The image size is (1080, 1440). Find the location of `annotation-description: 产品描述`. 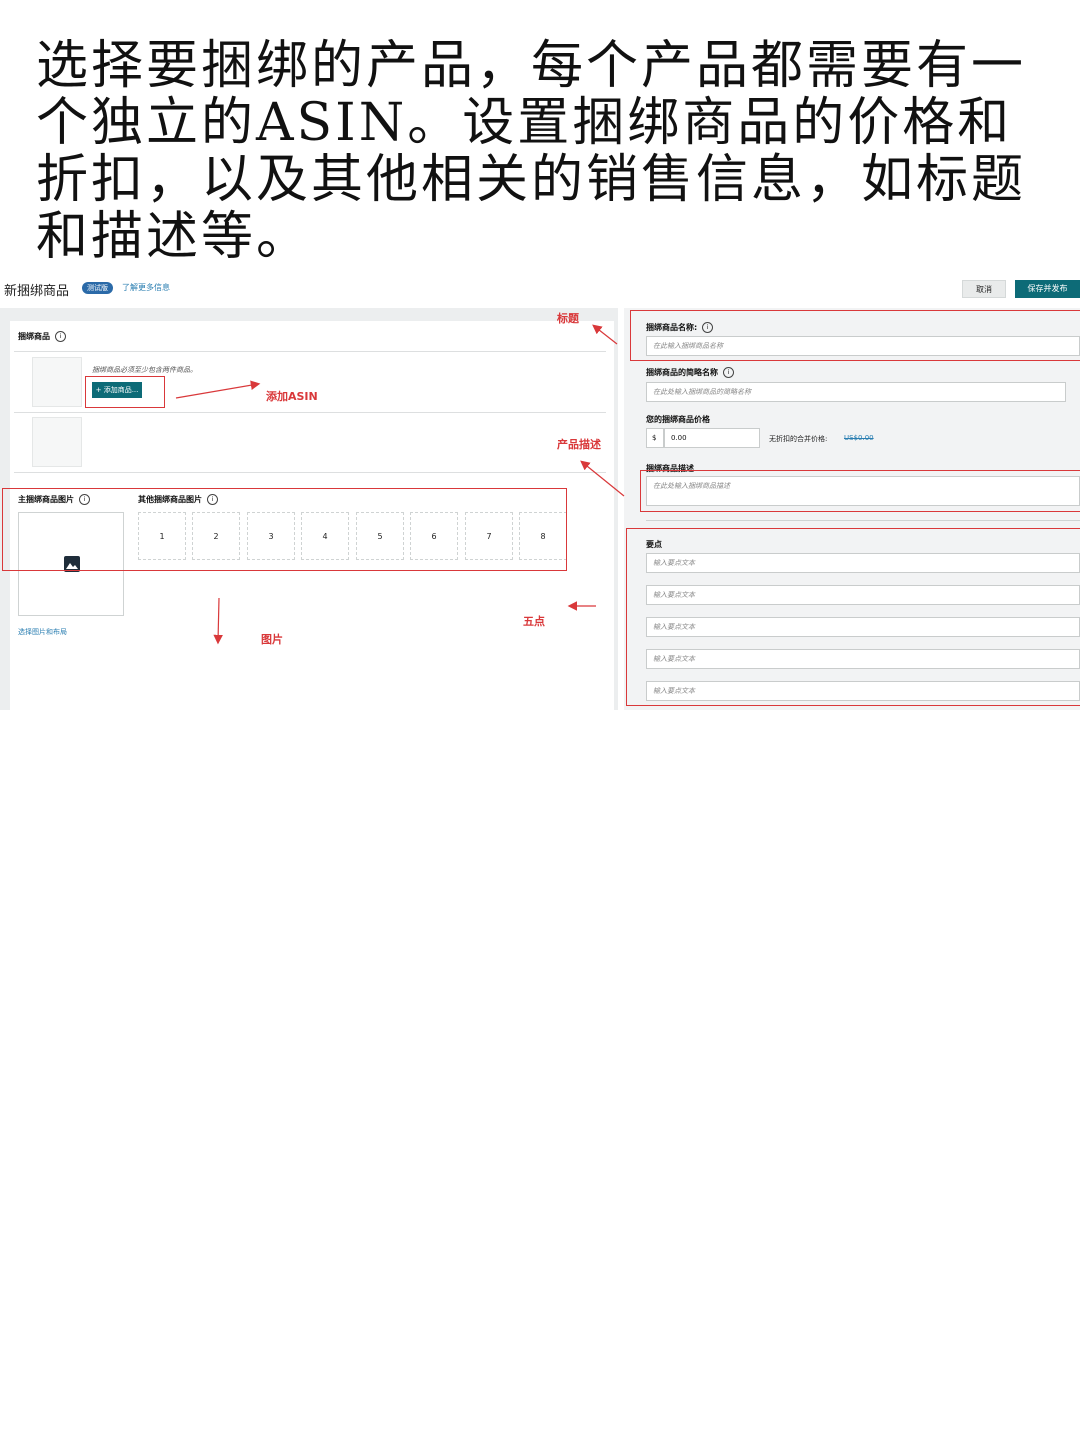

annotation-description: 产品描述 is located at coordinates (579, 444).